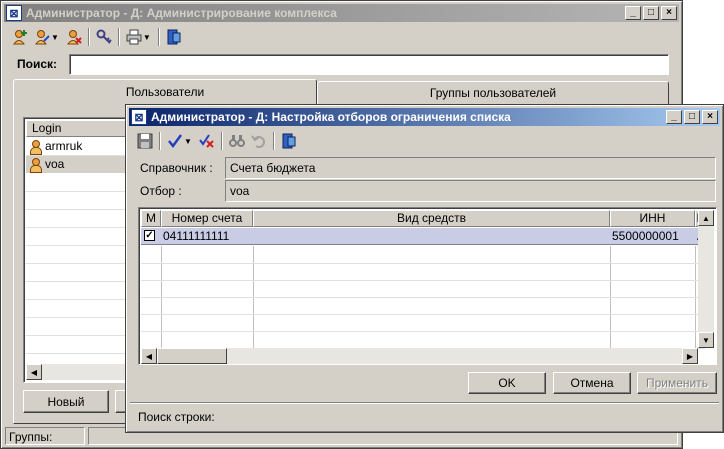 Image resolution: width=724 pixels, height=449 pixels. I want to click on tab-user-groups: Группы пользователей, so click(493, 93).